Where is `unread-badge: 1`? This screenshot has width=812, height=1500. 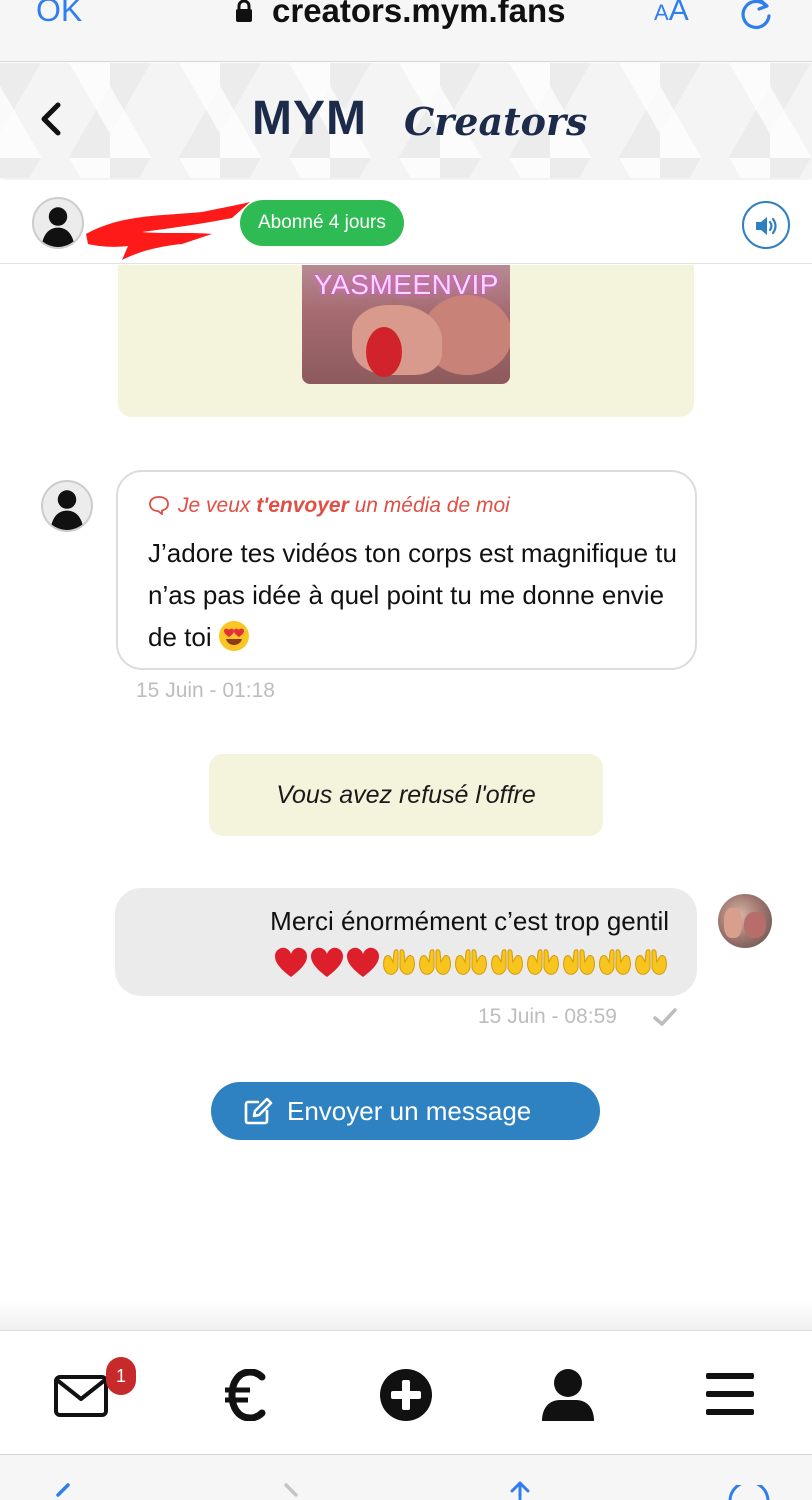 unread-badge: 1 is located at coordinates (121, 1376).